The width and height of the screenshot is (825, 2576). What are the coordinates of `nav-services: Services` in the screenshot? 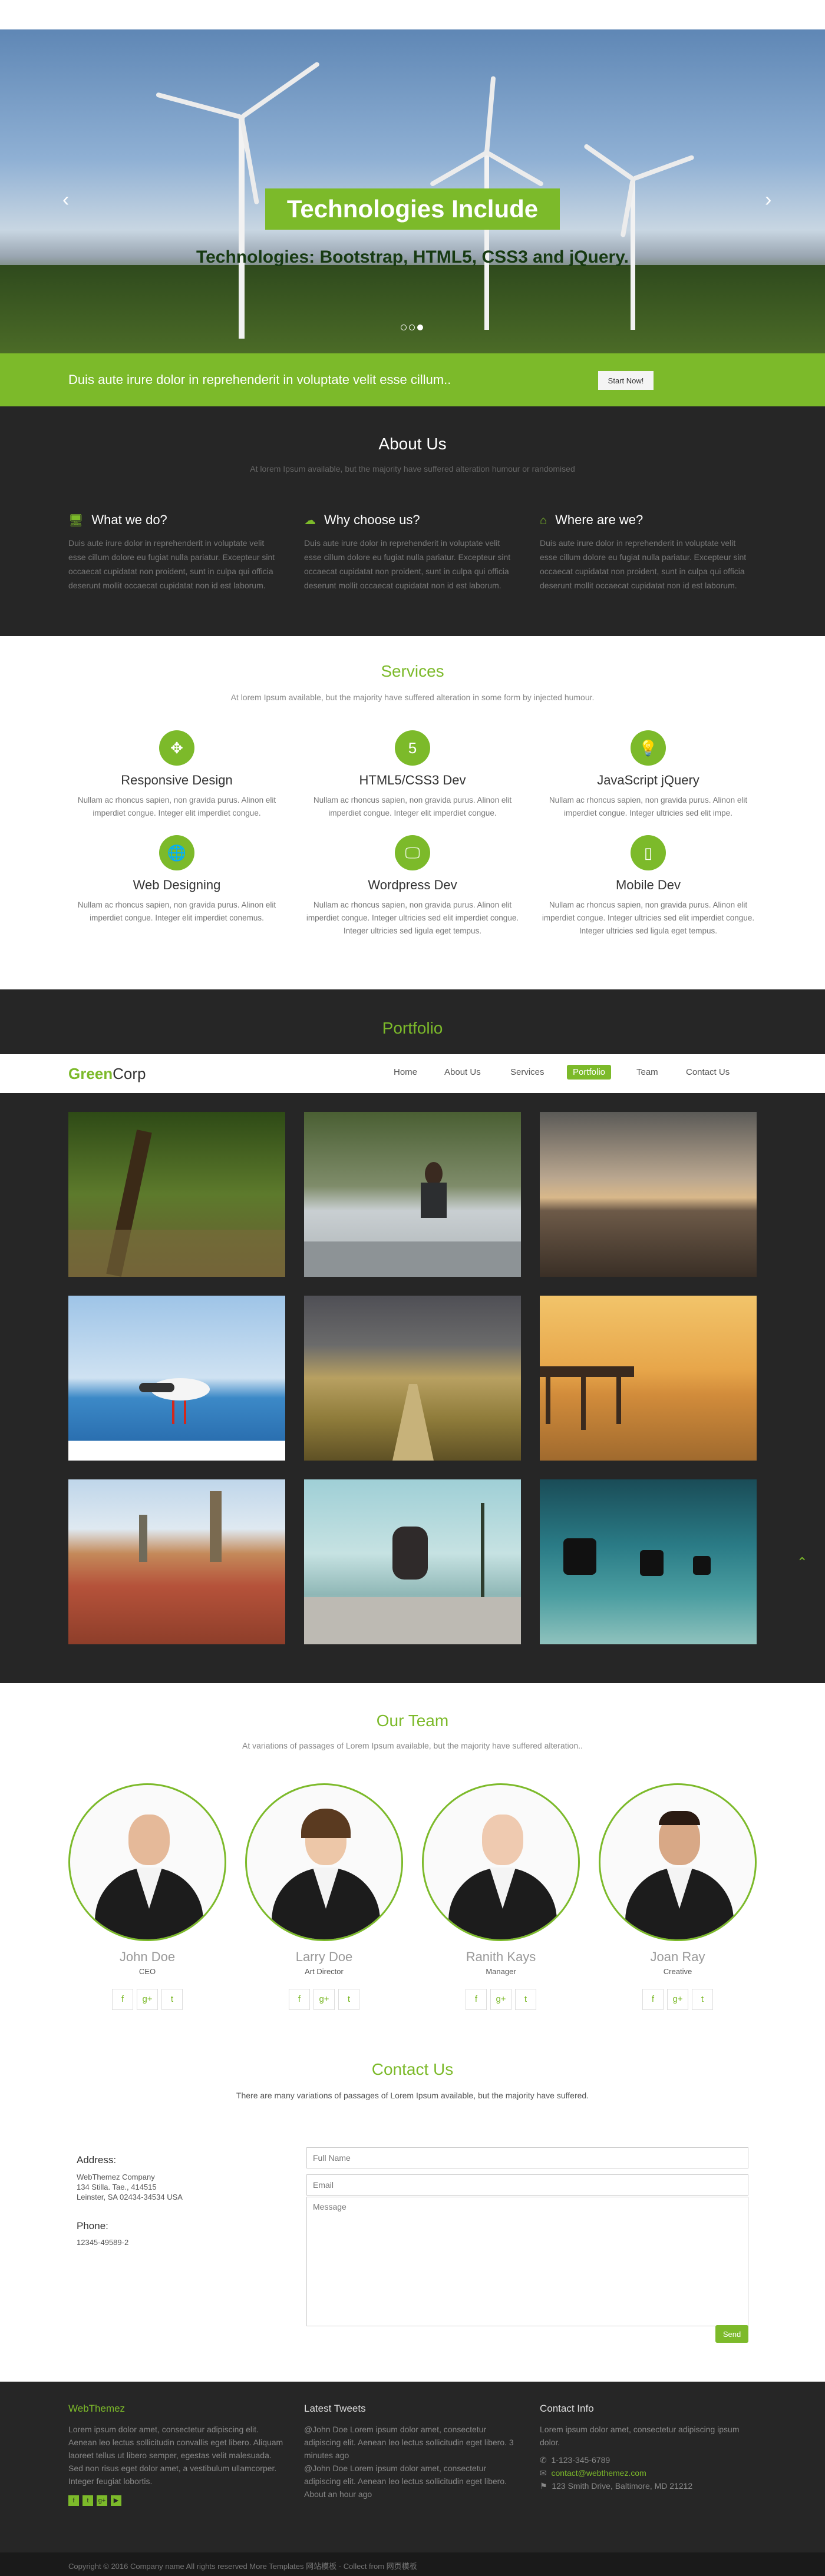 It's located at (527, 1072).